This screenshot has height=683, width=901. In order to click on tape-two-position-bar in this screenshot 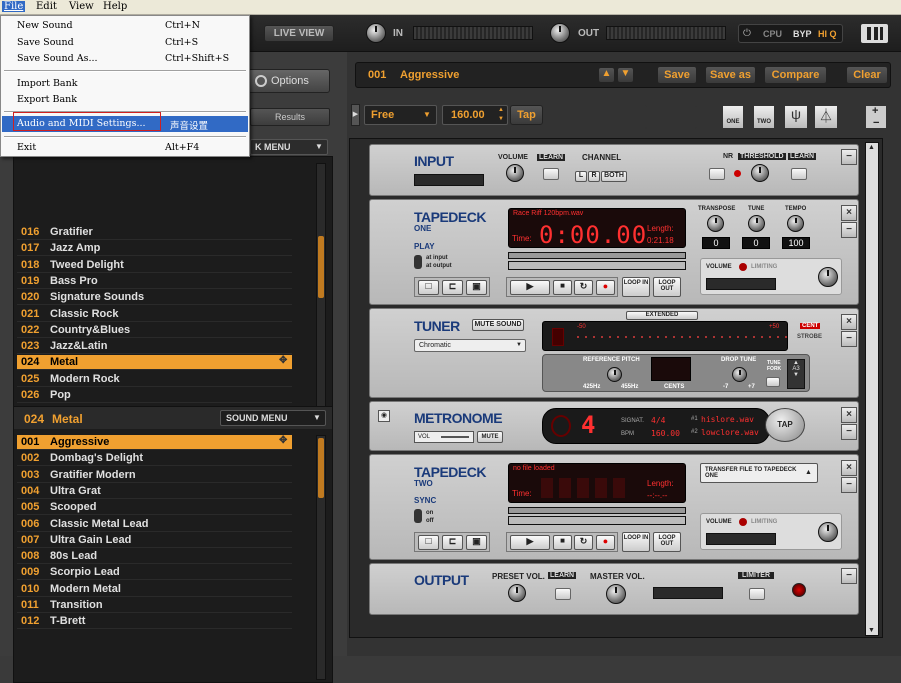, I will do `click(597, 510)`.